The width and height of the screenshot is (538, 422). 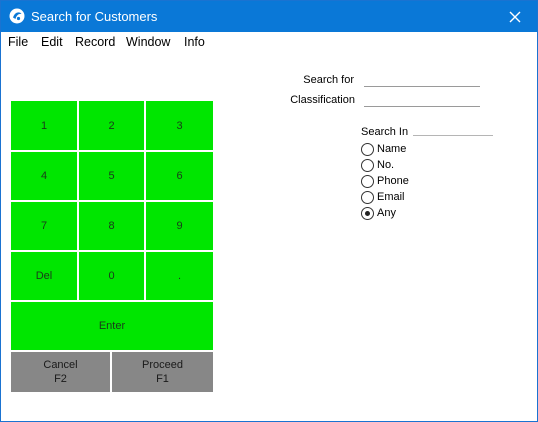 I want to click on close-icon, so click(x=515, y=16).